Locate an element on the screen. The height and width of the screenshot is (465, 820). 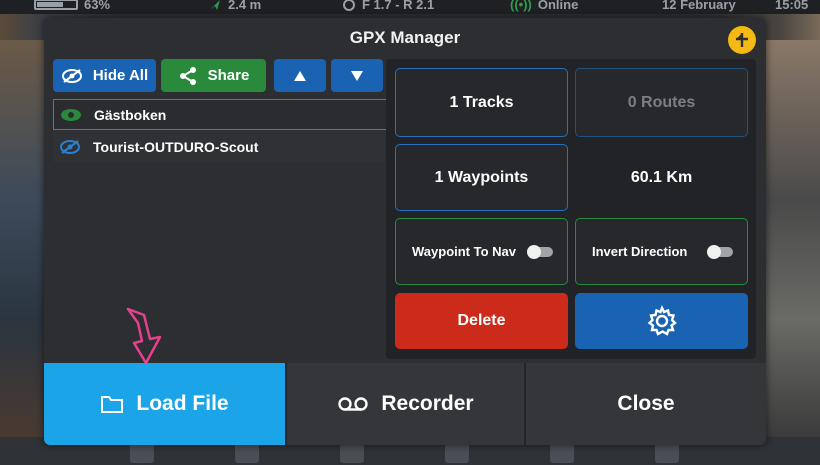
share-label: Share is located at coordinates (228, 75).